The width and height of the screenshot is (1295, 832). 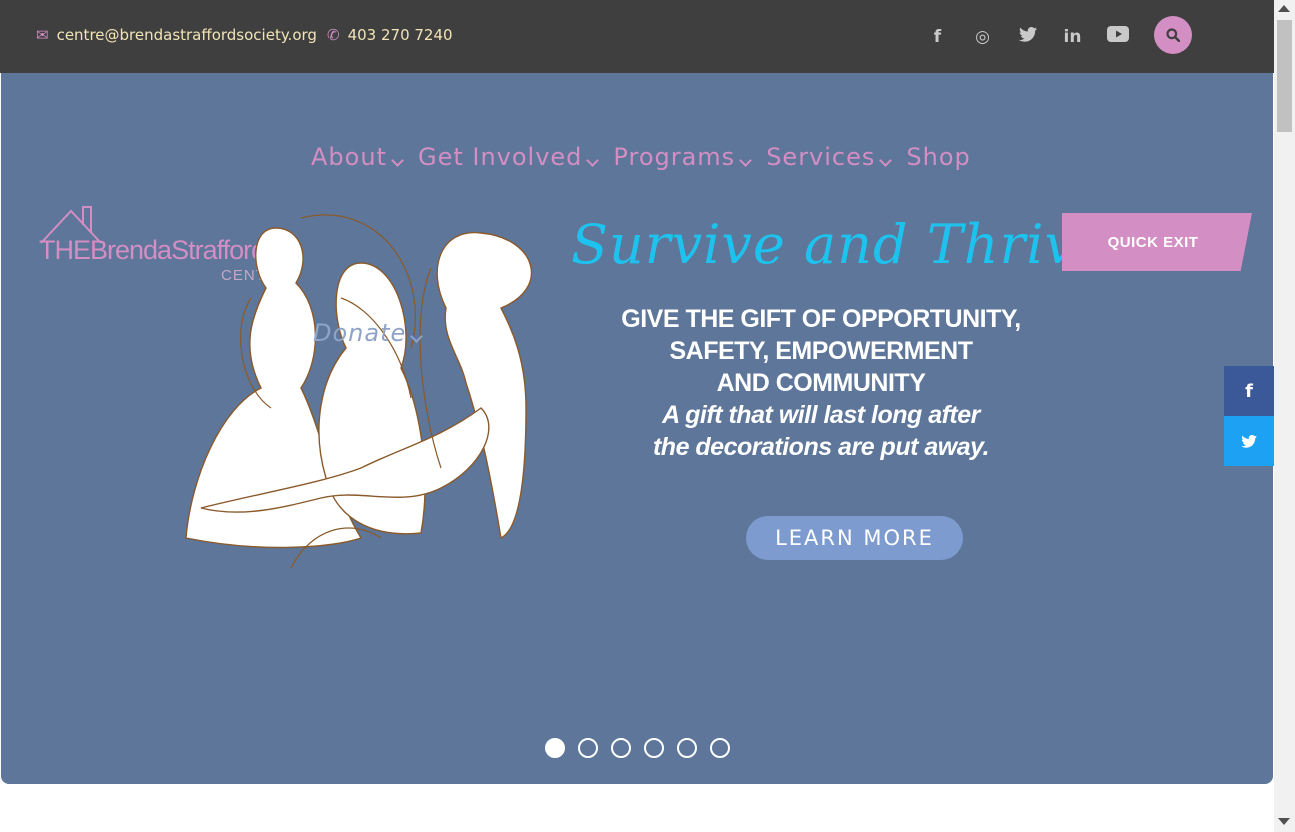 I want to click on nav-services: Services, so click(x=829, y=157).